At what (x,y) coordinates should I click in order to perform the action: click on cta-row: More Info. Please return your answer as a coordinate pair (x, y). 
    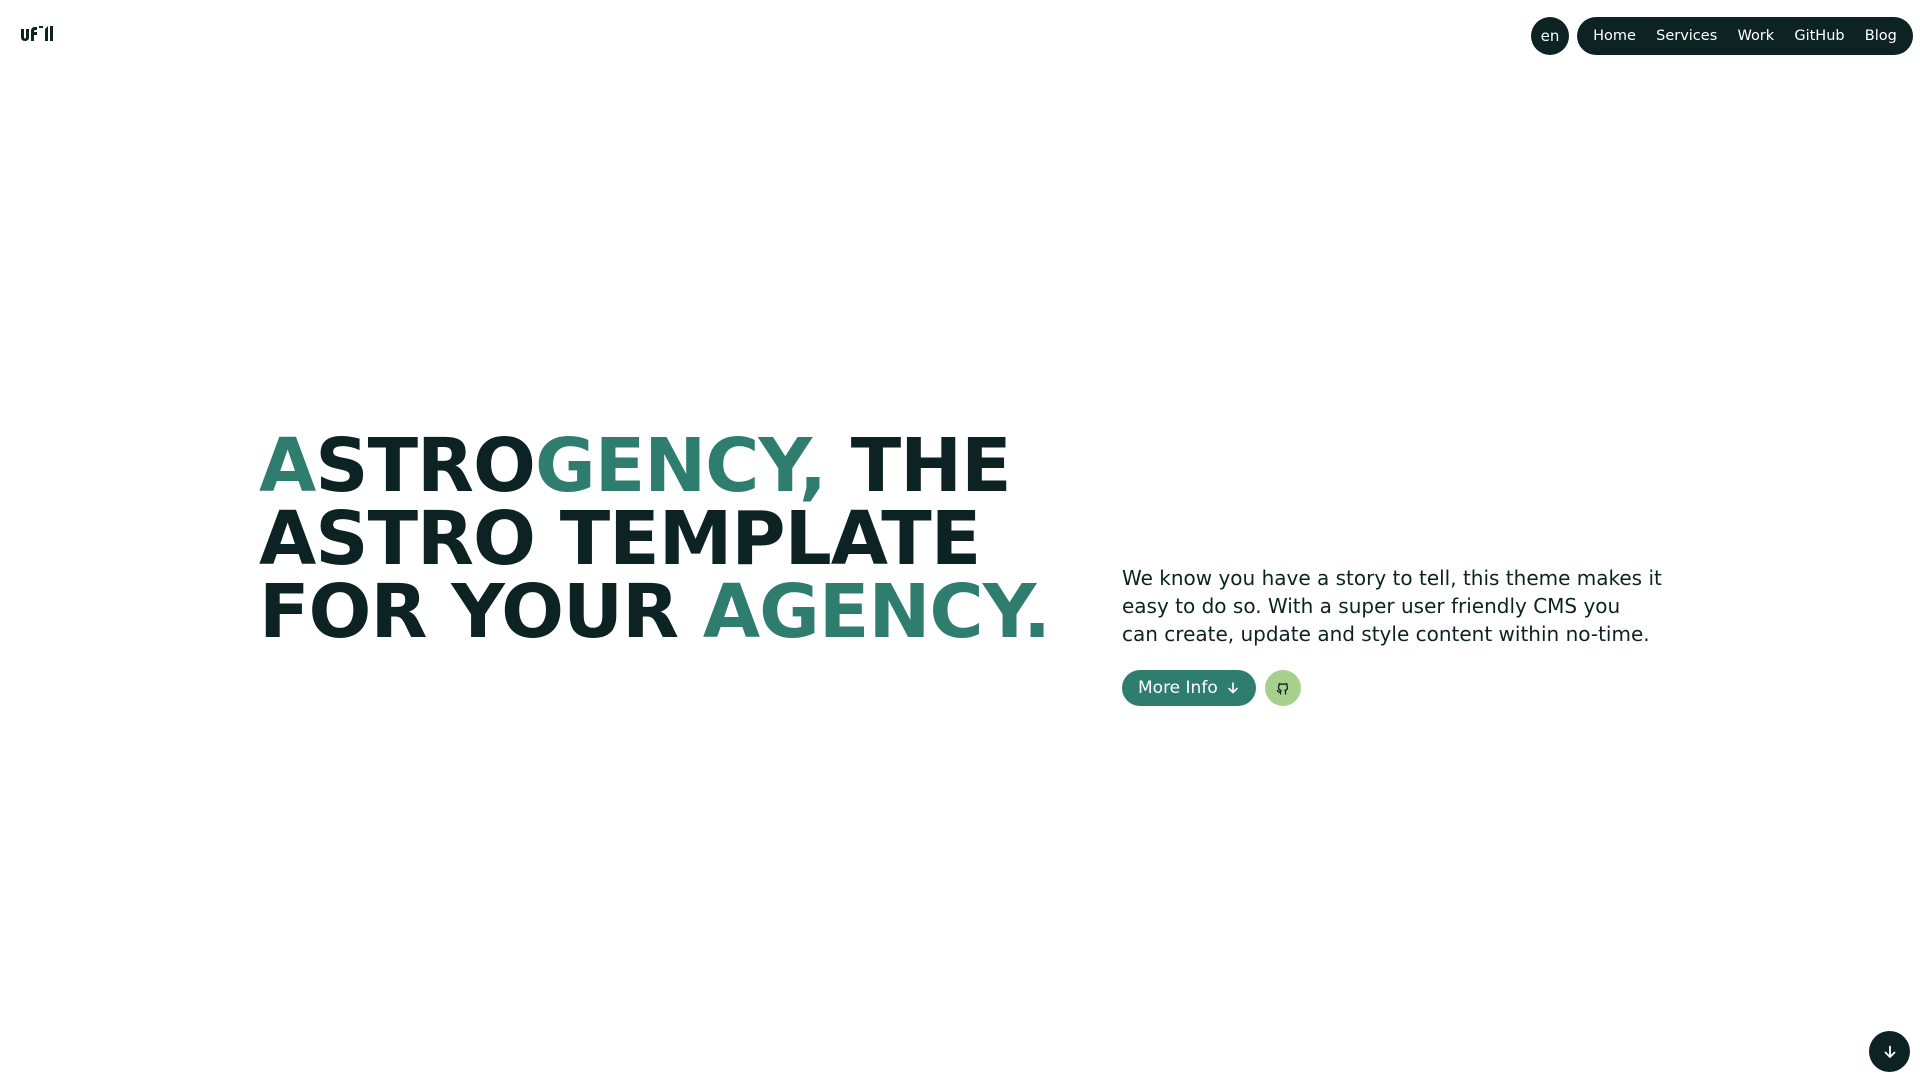
    Looking at the image, I should click on (1211, 688).